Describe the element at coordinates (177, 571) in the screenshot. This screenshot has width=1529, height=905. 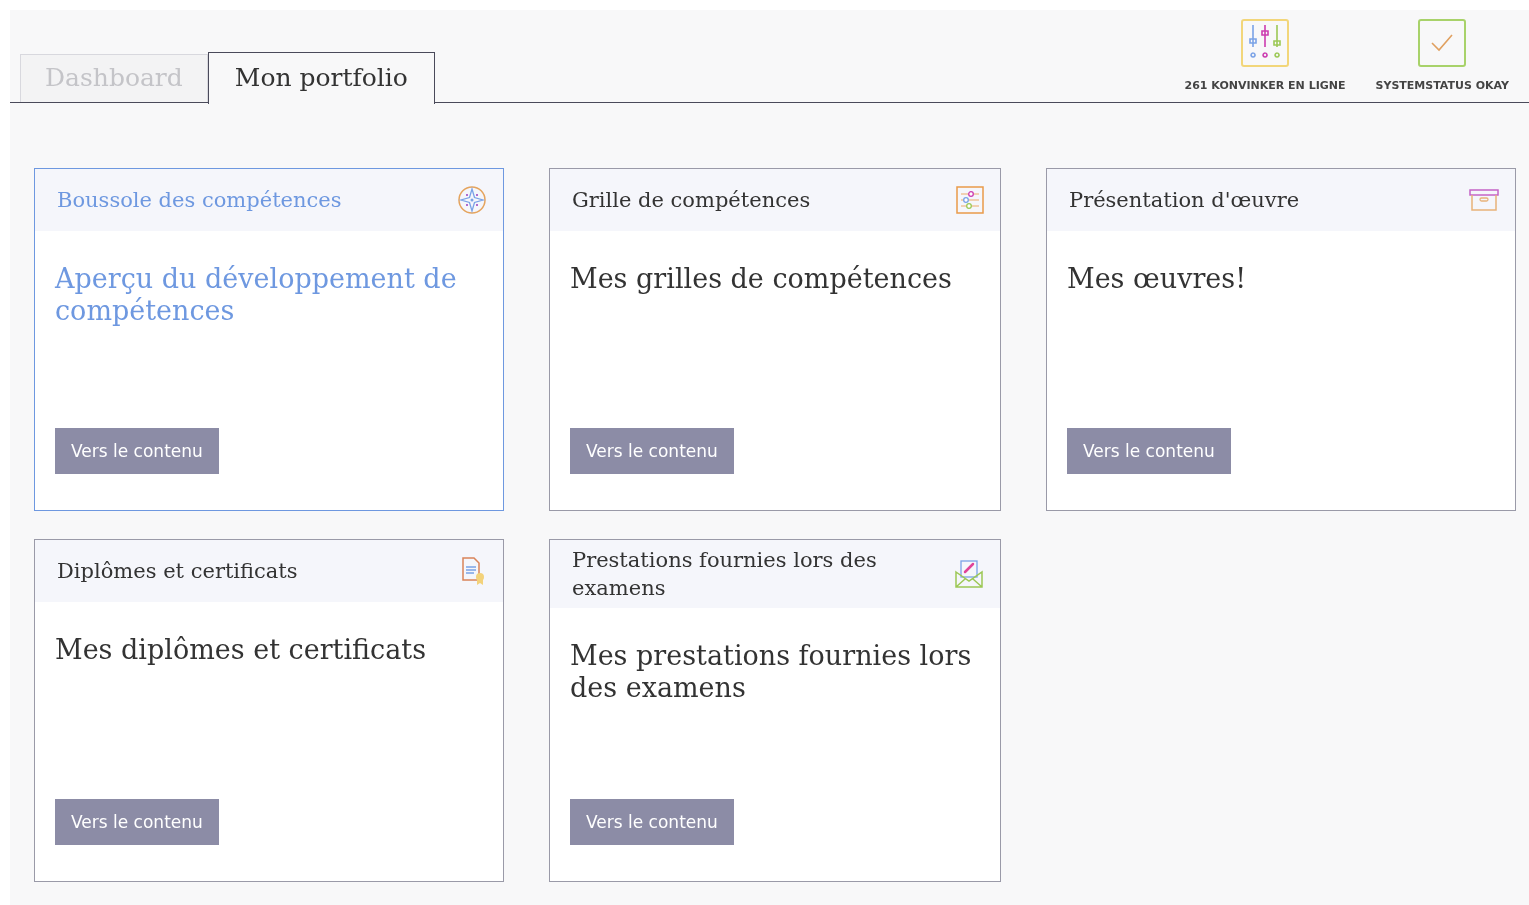
I see `card-title: Diplômes et certificats` at that location.